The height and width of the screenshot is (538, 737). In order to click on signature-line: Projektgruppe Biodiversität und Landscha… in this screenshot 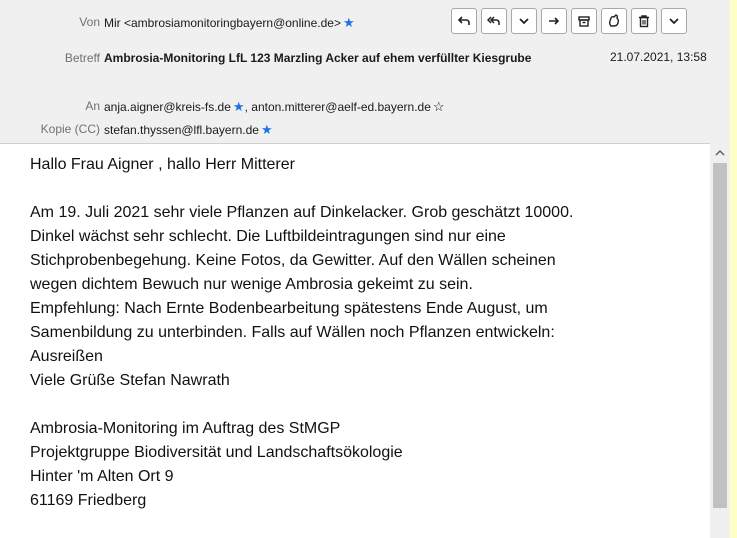, I will do `click(216, 452)`.